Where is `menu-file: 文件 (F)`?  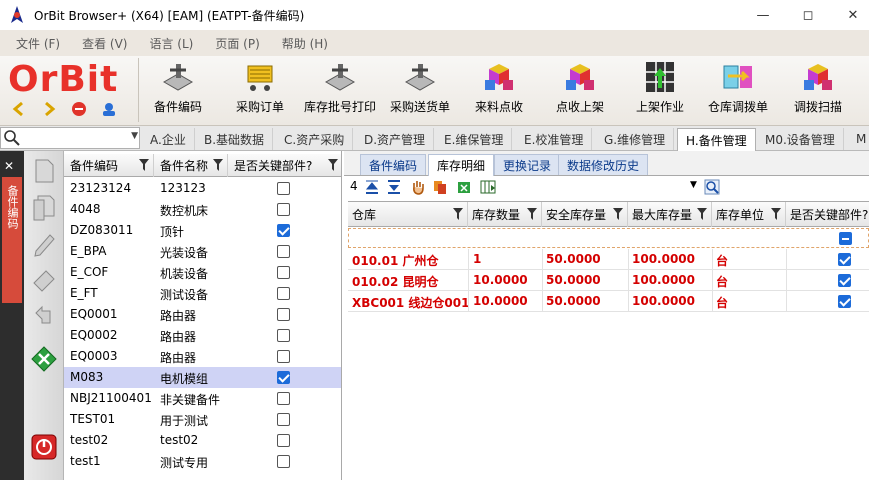 menu-file: 文件 (F) is located at coordinates (38, 43).